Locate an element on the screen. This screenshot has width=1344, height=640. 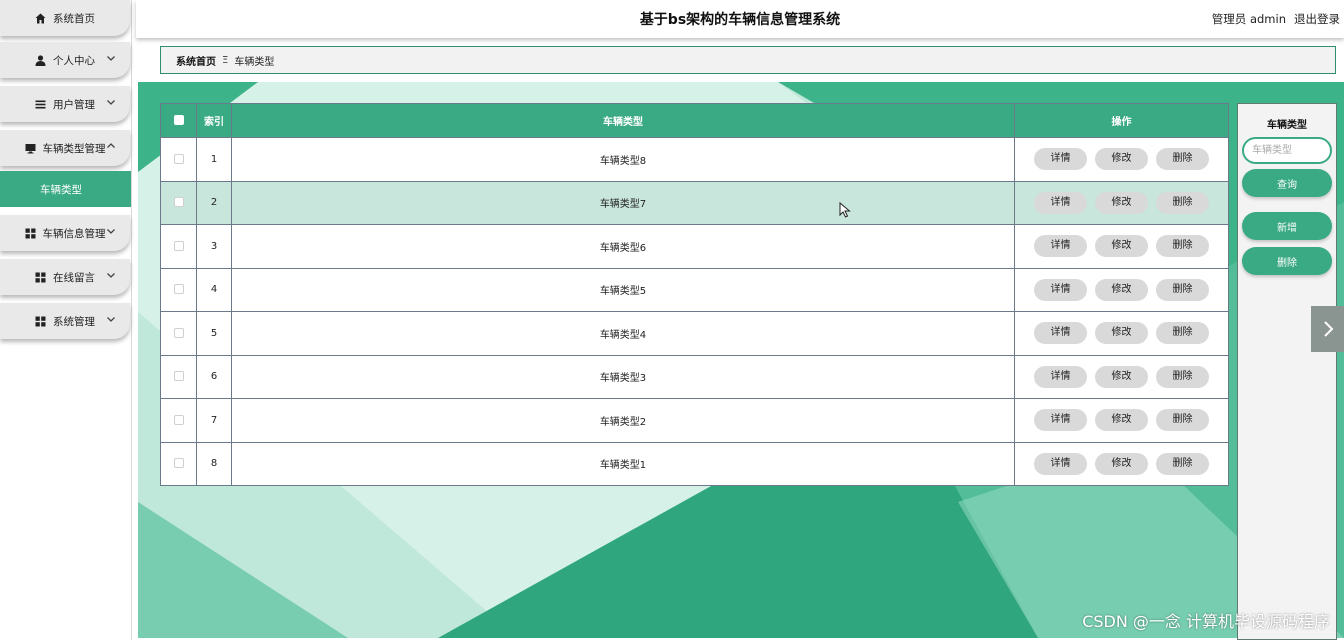
expand-arrow-button is located at coordinates (1327, 329).